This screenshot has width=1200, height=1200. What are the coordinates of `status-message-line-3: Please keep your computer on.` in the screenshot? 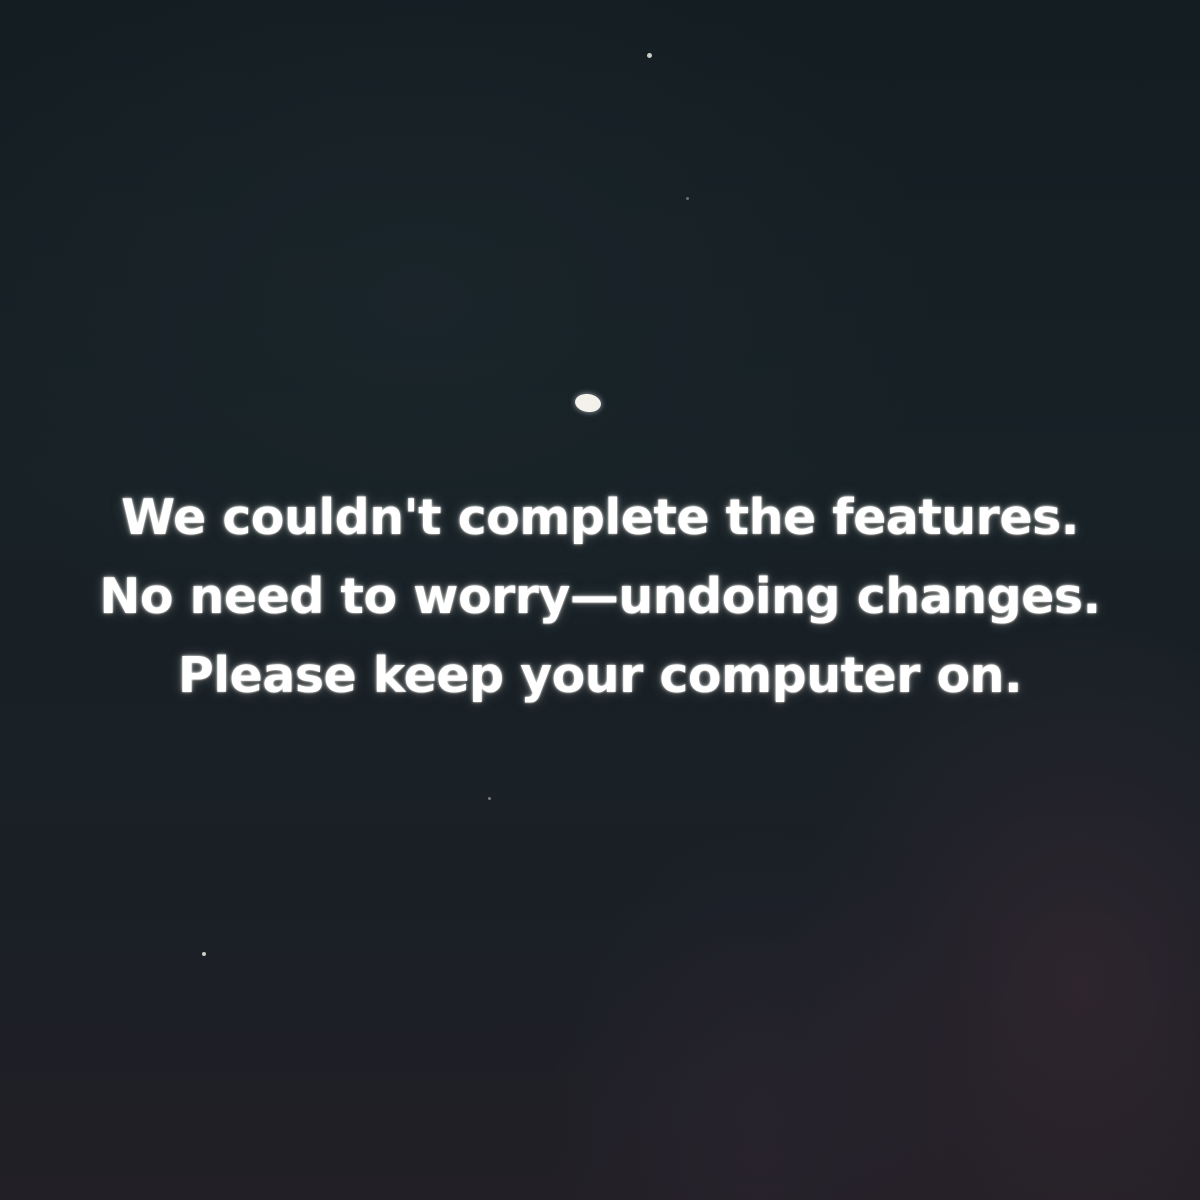 It's located at (600, 675).